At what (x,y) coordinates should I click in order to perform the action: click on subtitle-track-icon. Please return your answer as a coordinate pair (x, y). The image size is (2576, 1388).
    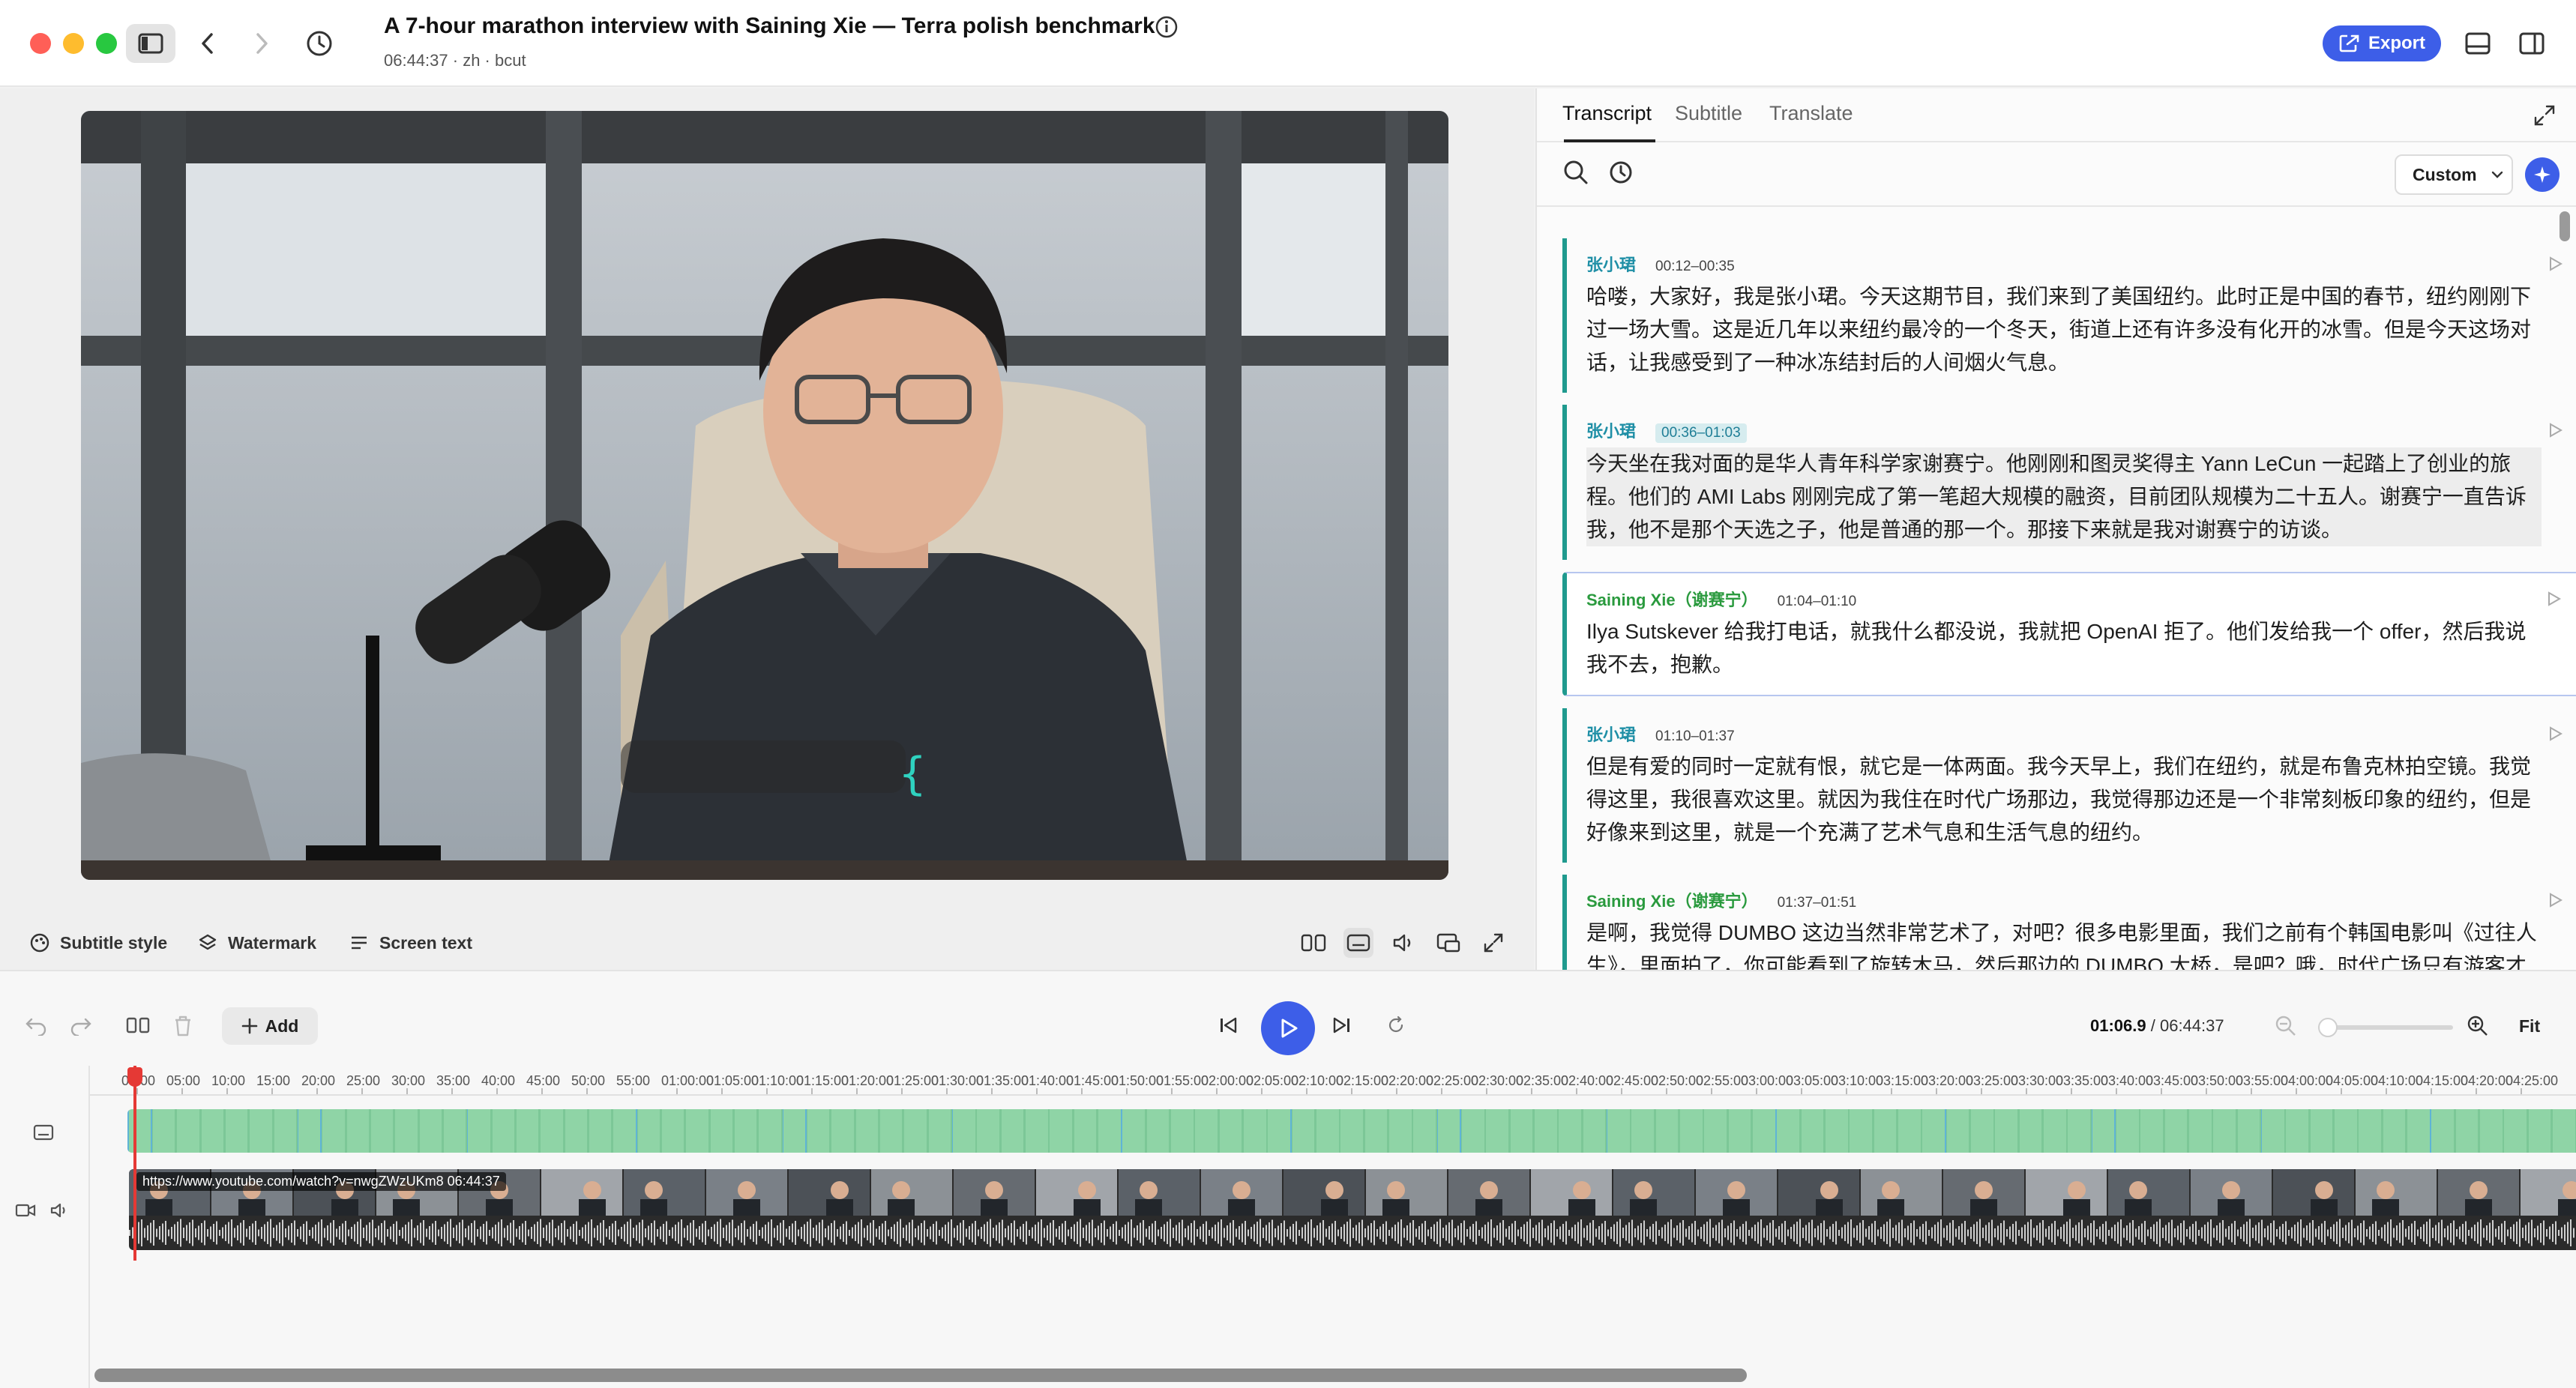
    Looking at the image, I should click on (44, 1132).